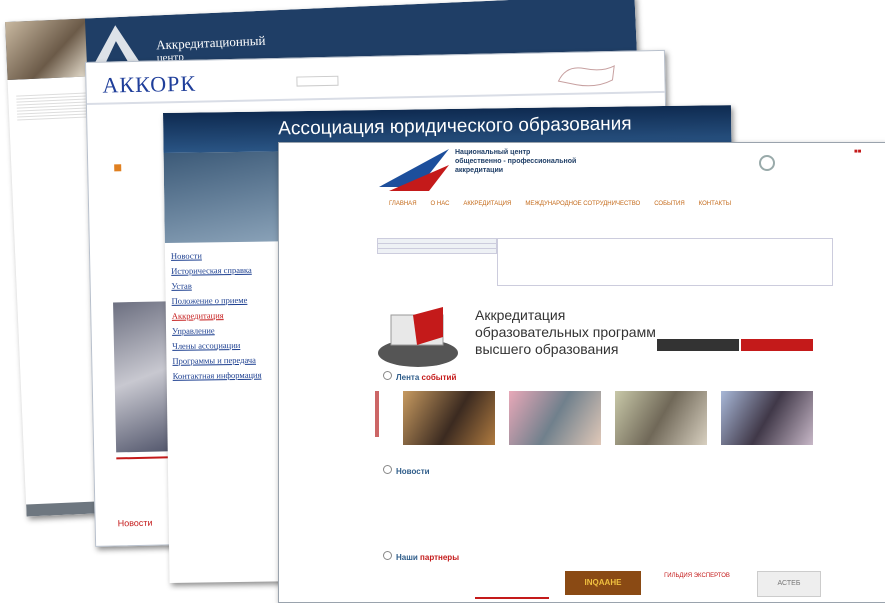 The height and width of the screenshot is (603, 885). Describe the element at coordinates (419, 376) in the screenshot. I see `events-heading: Лента событий` at that location.